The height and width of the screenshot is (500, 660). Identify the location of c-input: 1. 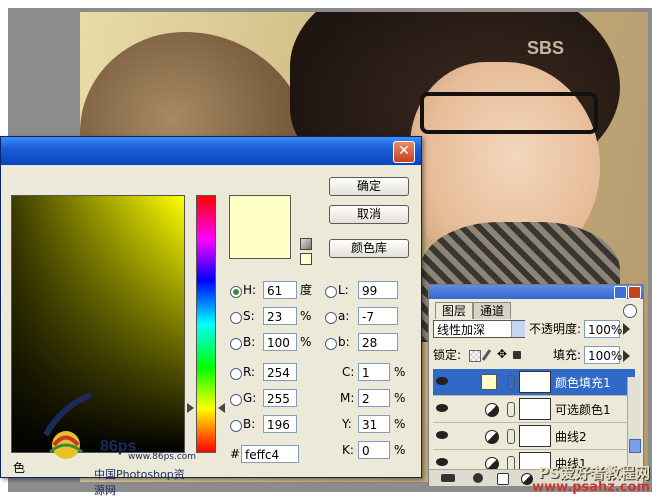
(374, 372).